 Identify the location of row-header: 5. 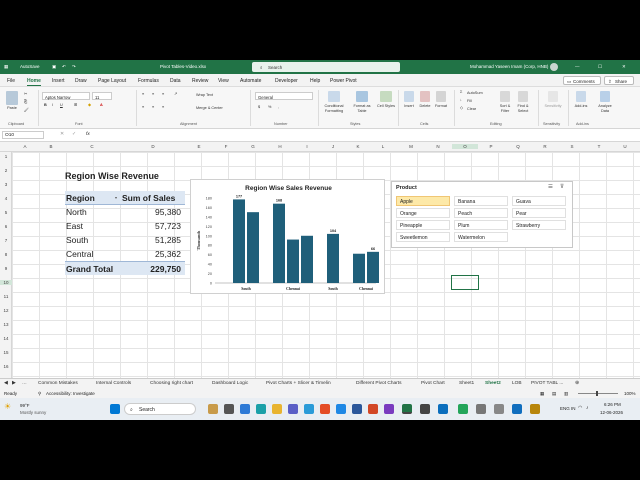
(6, 212).